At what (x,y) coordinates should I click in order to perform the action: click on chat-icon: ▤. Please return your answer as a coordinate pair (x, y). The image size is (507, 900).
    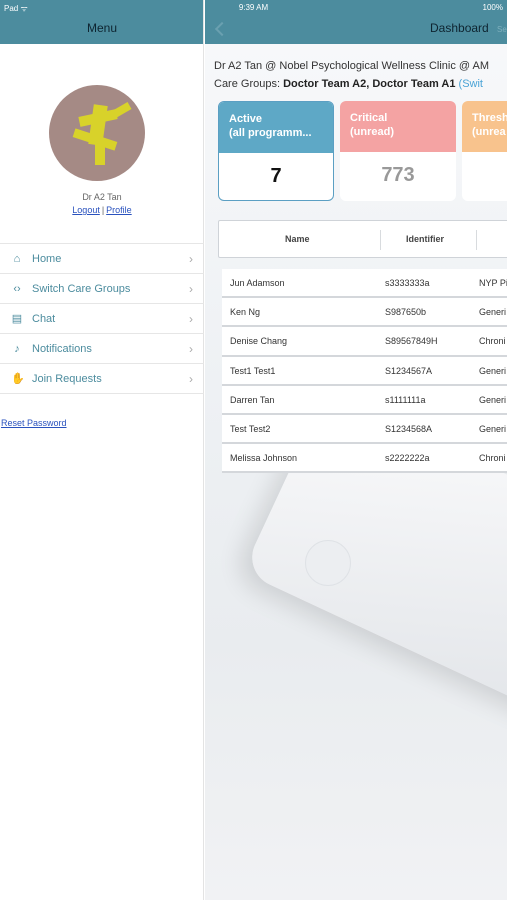
    Looking at the image, I should click on (17, 319).